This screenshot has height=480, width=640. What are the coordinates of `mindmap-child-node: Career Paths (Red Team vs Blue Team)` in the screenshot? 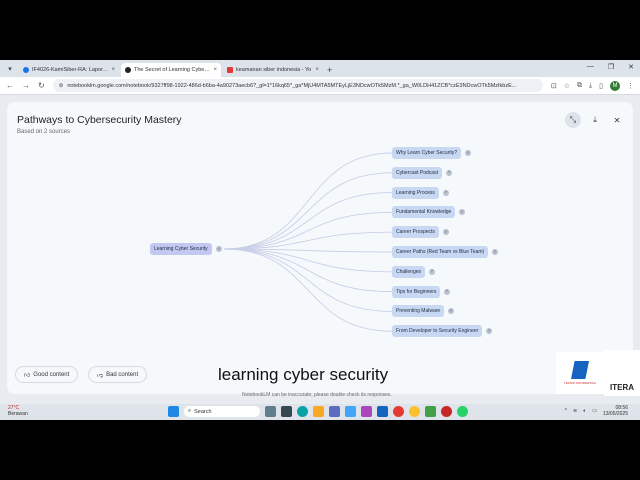 It's located at (440, 252).